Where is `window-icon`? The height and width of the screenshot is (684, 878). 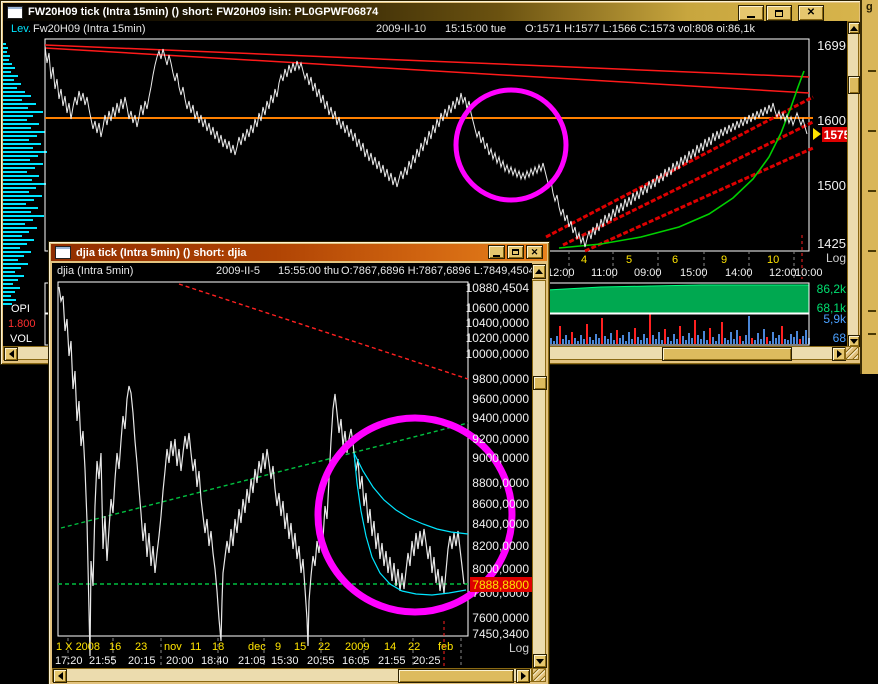
window-icon is located at coordinates (15, 12).